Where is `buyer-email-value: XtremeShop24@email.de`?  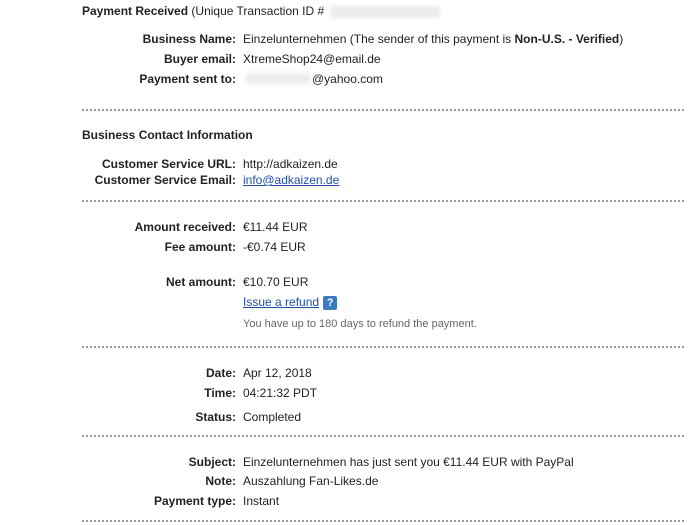 buyer-email-value: XtremeShop24@email.de is located at coordinates (312, 59).